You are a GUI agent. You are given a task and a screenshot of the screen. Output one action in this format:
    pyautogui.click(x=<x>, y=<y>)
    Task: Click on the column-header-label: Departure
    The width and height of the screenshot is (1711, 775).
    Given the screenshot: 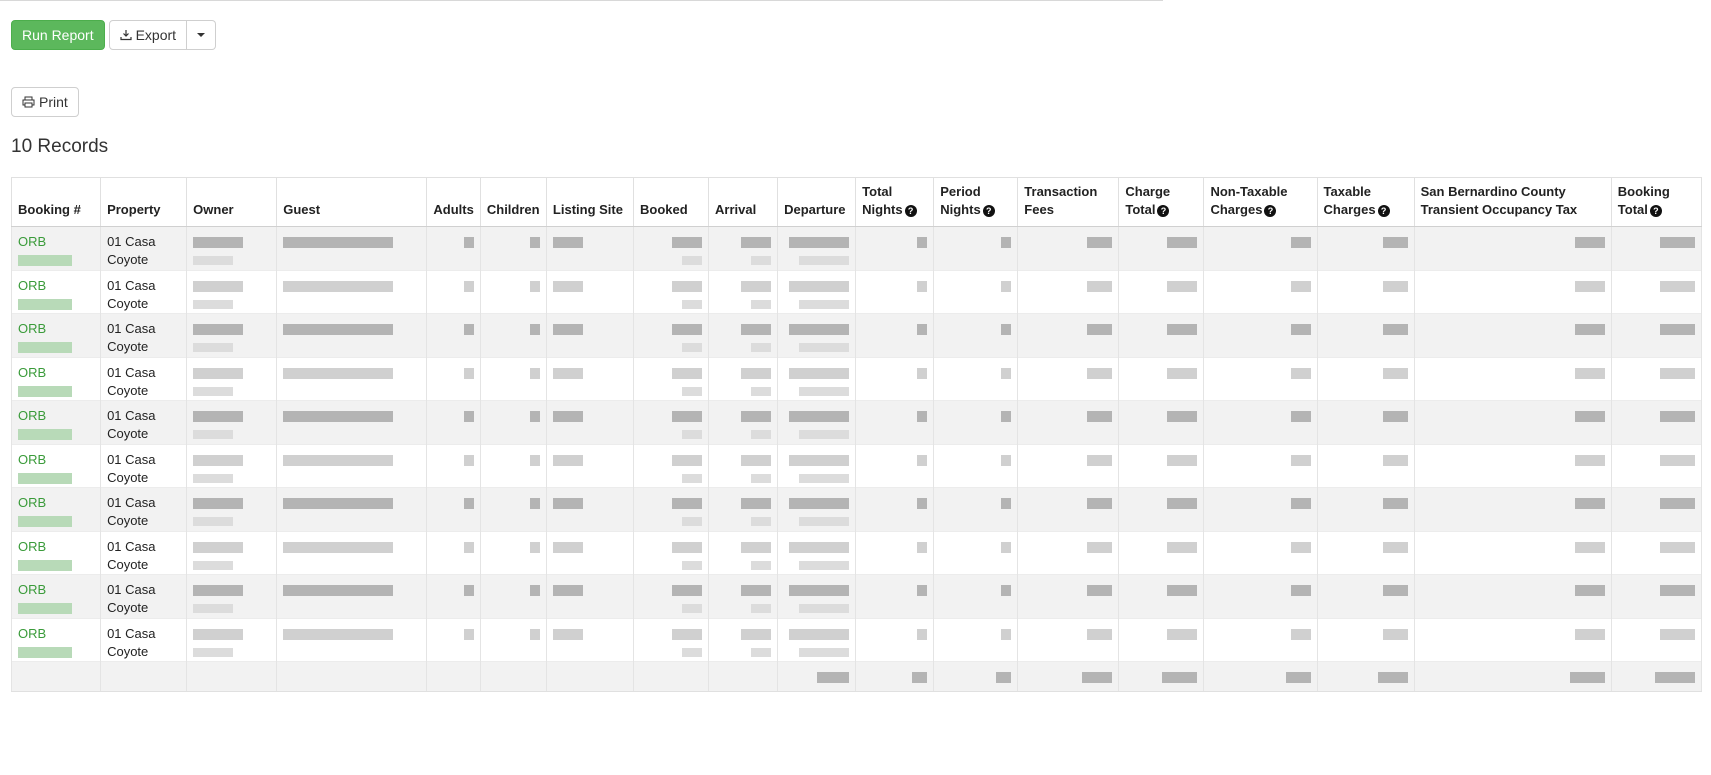 What is the action you would take?
    pyautogui.click(x=815, y=209)
    